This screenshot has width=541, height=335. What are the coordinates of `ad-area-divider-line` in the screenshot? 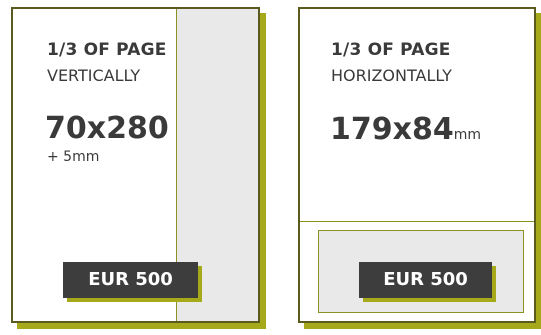 It's located at (417, 221).